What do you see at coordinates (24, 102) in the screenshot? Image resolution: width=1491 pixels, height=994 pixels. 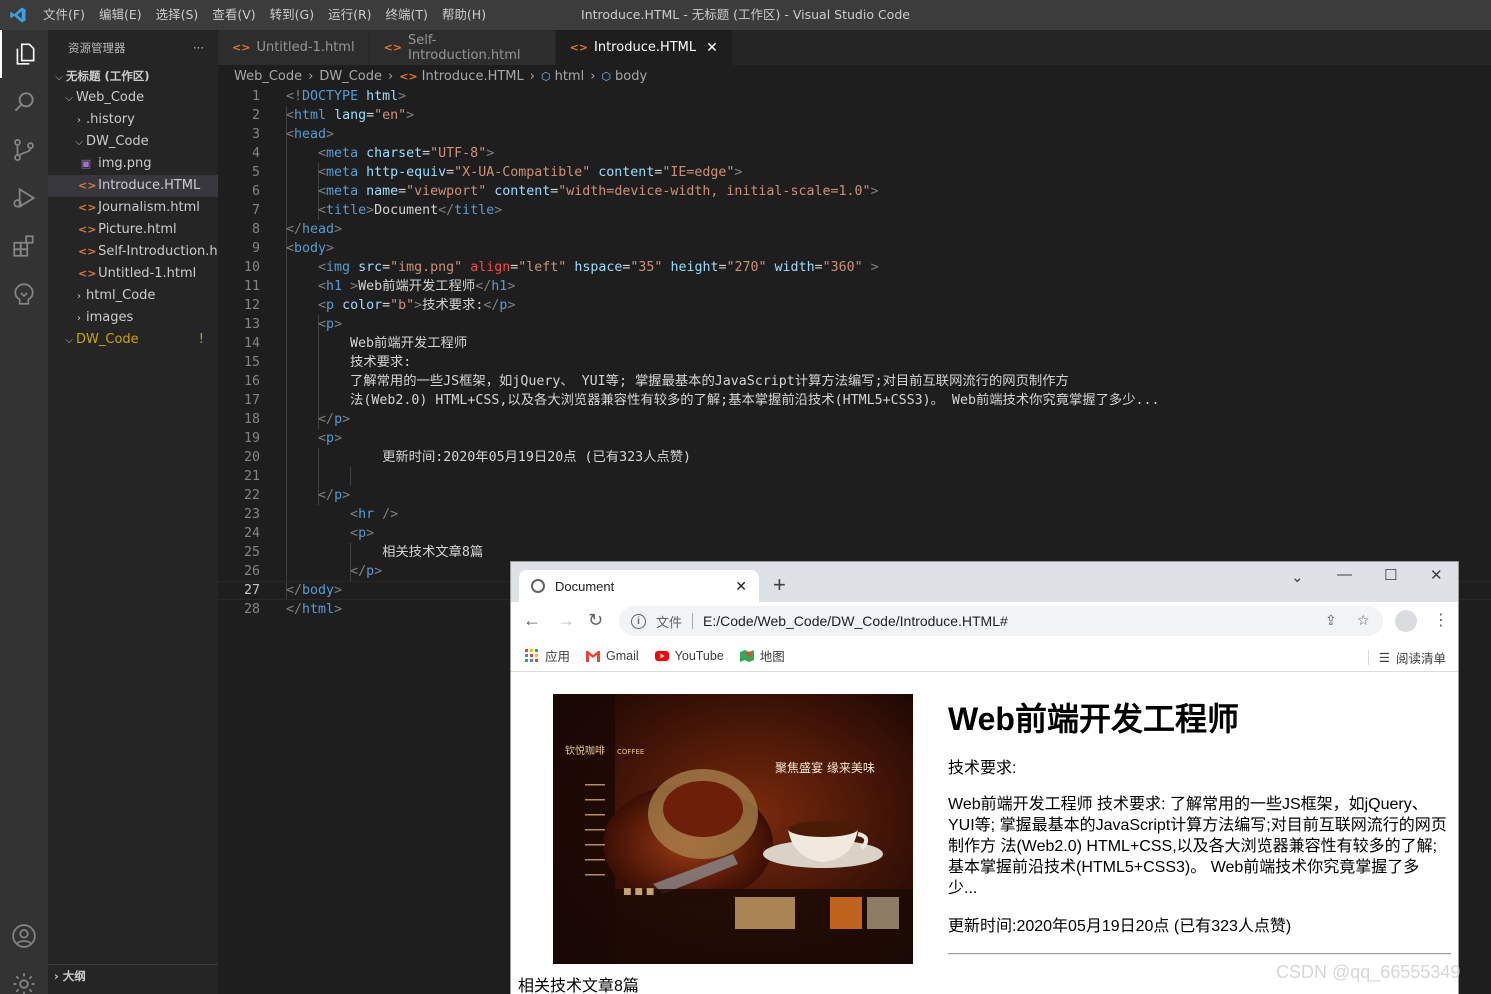 I see `search-icon` at bounding box center [24, 102].